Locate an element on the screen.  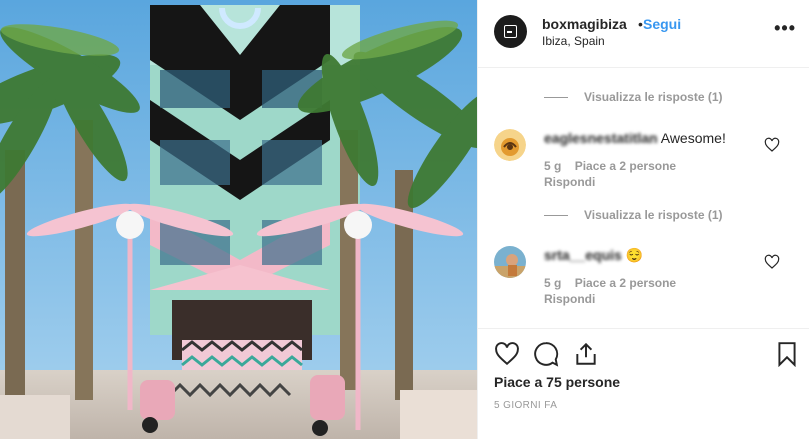
post-actions: Piace a 75 persone 5 GIORNI FA is located at coordinates (643, 383).